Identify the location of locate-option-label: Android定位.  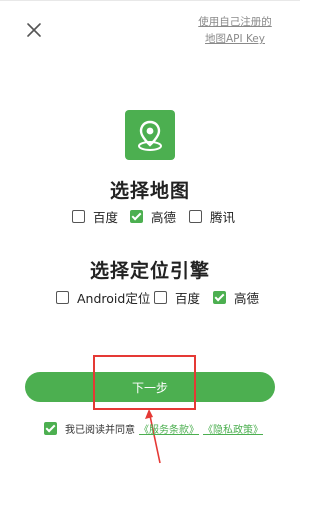
(114, 298).